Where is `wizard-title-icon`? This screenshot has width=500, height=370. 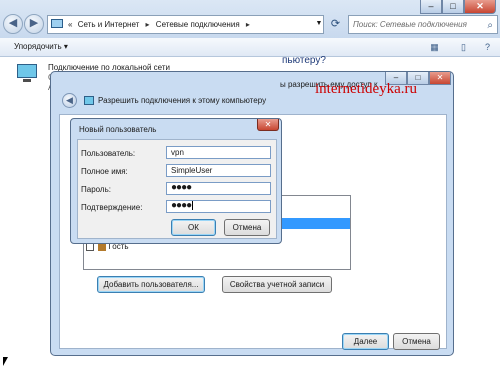
wizard-title-icon is located at coordinates (89, 100).